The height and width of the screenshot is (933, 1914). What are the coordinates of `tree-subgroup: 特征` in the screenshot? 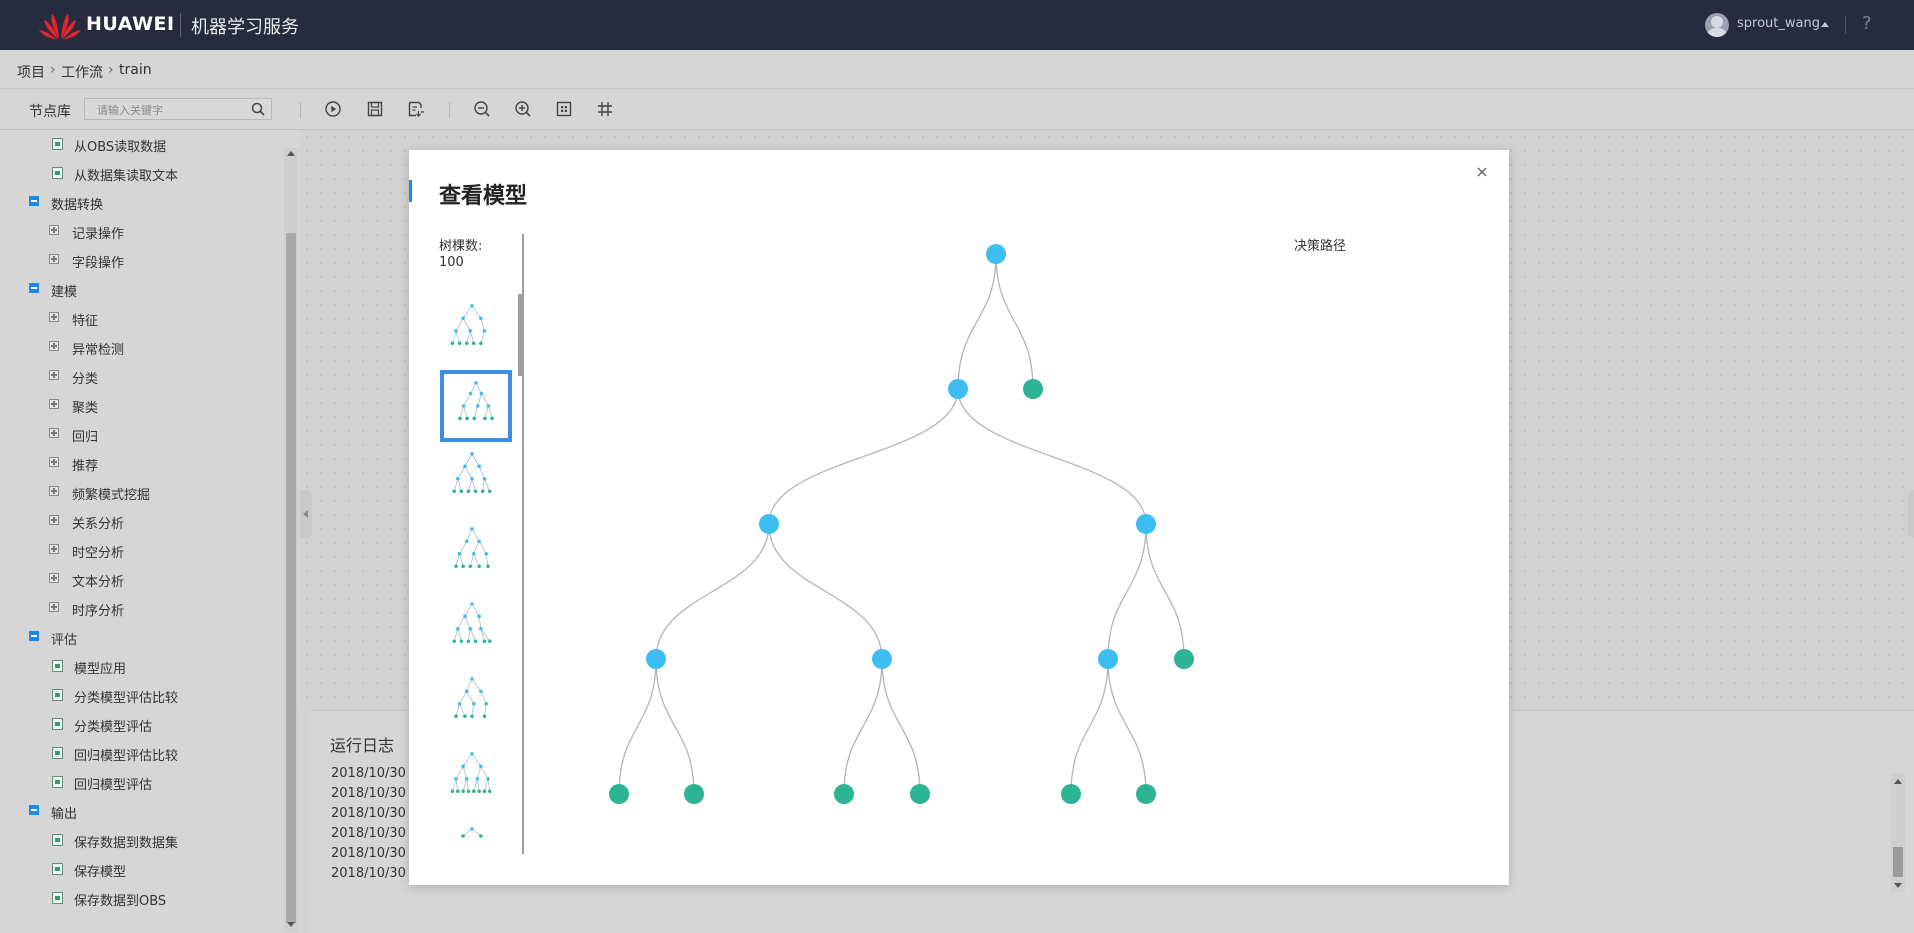 It's located at (141, 318).